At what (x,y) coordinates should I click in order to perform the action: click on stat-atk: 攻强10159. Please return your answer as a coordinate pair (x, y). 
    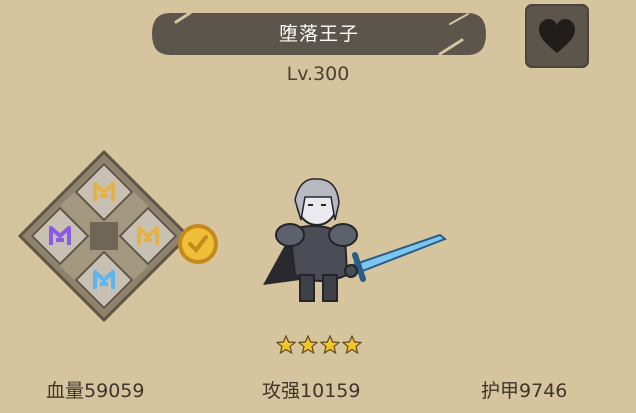
    Looking at the image, I should click on (311, 389).